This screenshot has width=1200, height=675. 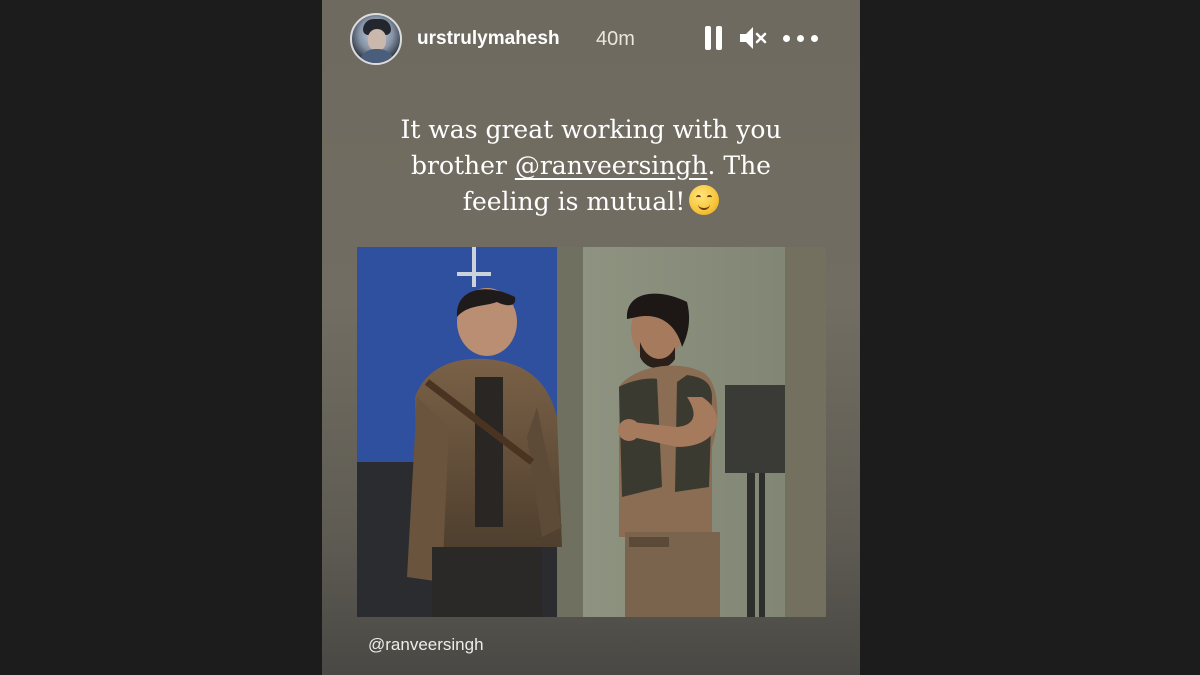 What do you see at coordinates (615, 39) in the screenshot?
I see `timestamp: 40m` at bounding box center [615, 39].